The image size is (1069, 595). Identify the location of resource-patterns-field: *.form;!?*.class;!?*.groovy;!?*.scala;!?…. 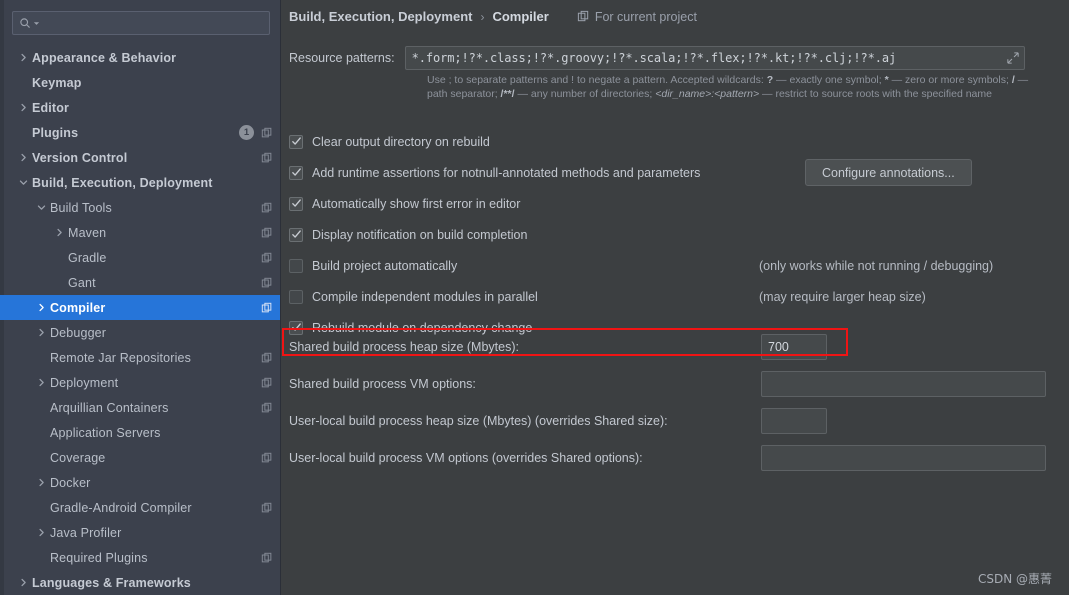
(714, 58).